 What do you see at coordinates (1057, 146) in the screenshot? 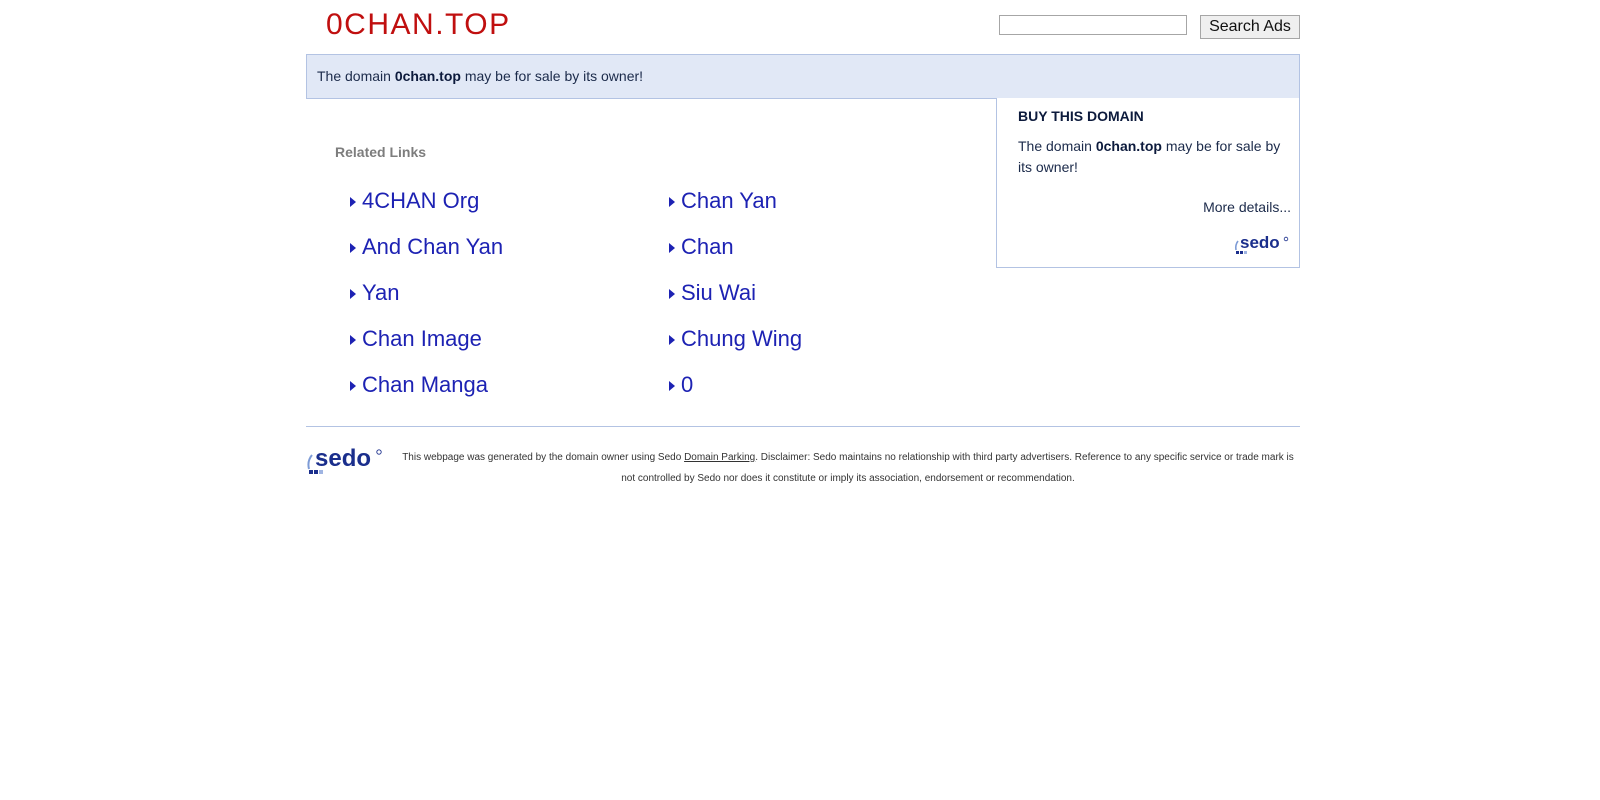
I see `buy-text-prefix: The domain` at bounding box center [1057, 146].